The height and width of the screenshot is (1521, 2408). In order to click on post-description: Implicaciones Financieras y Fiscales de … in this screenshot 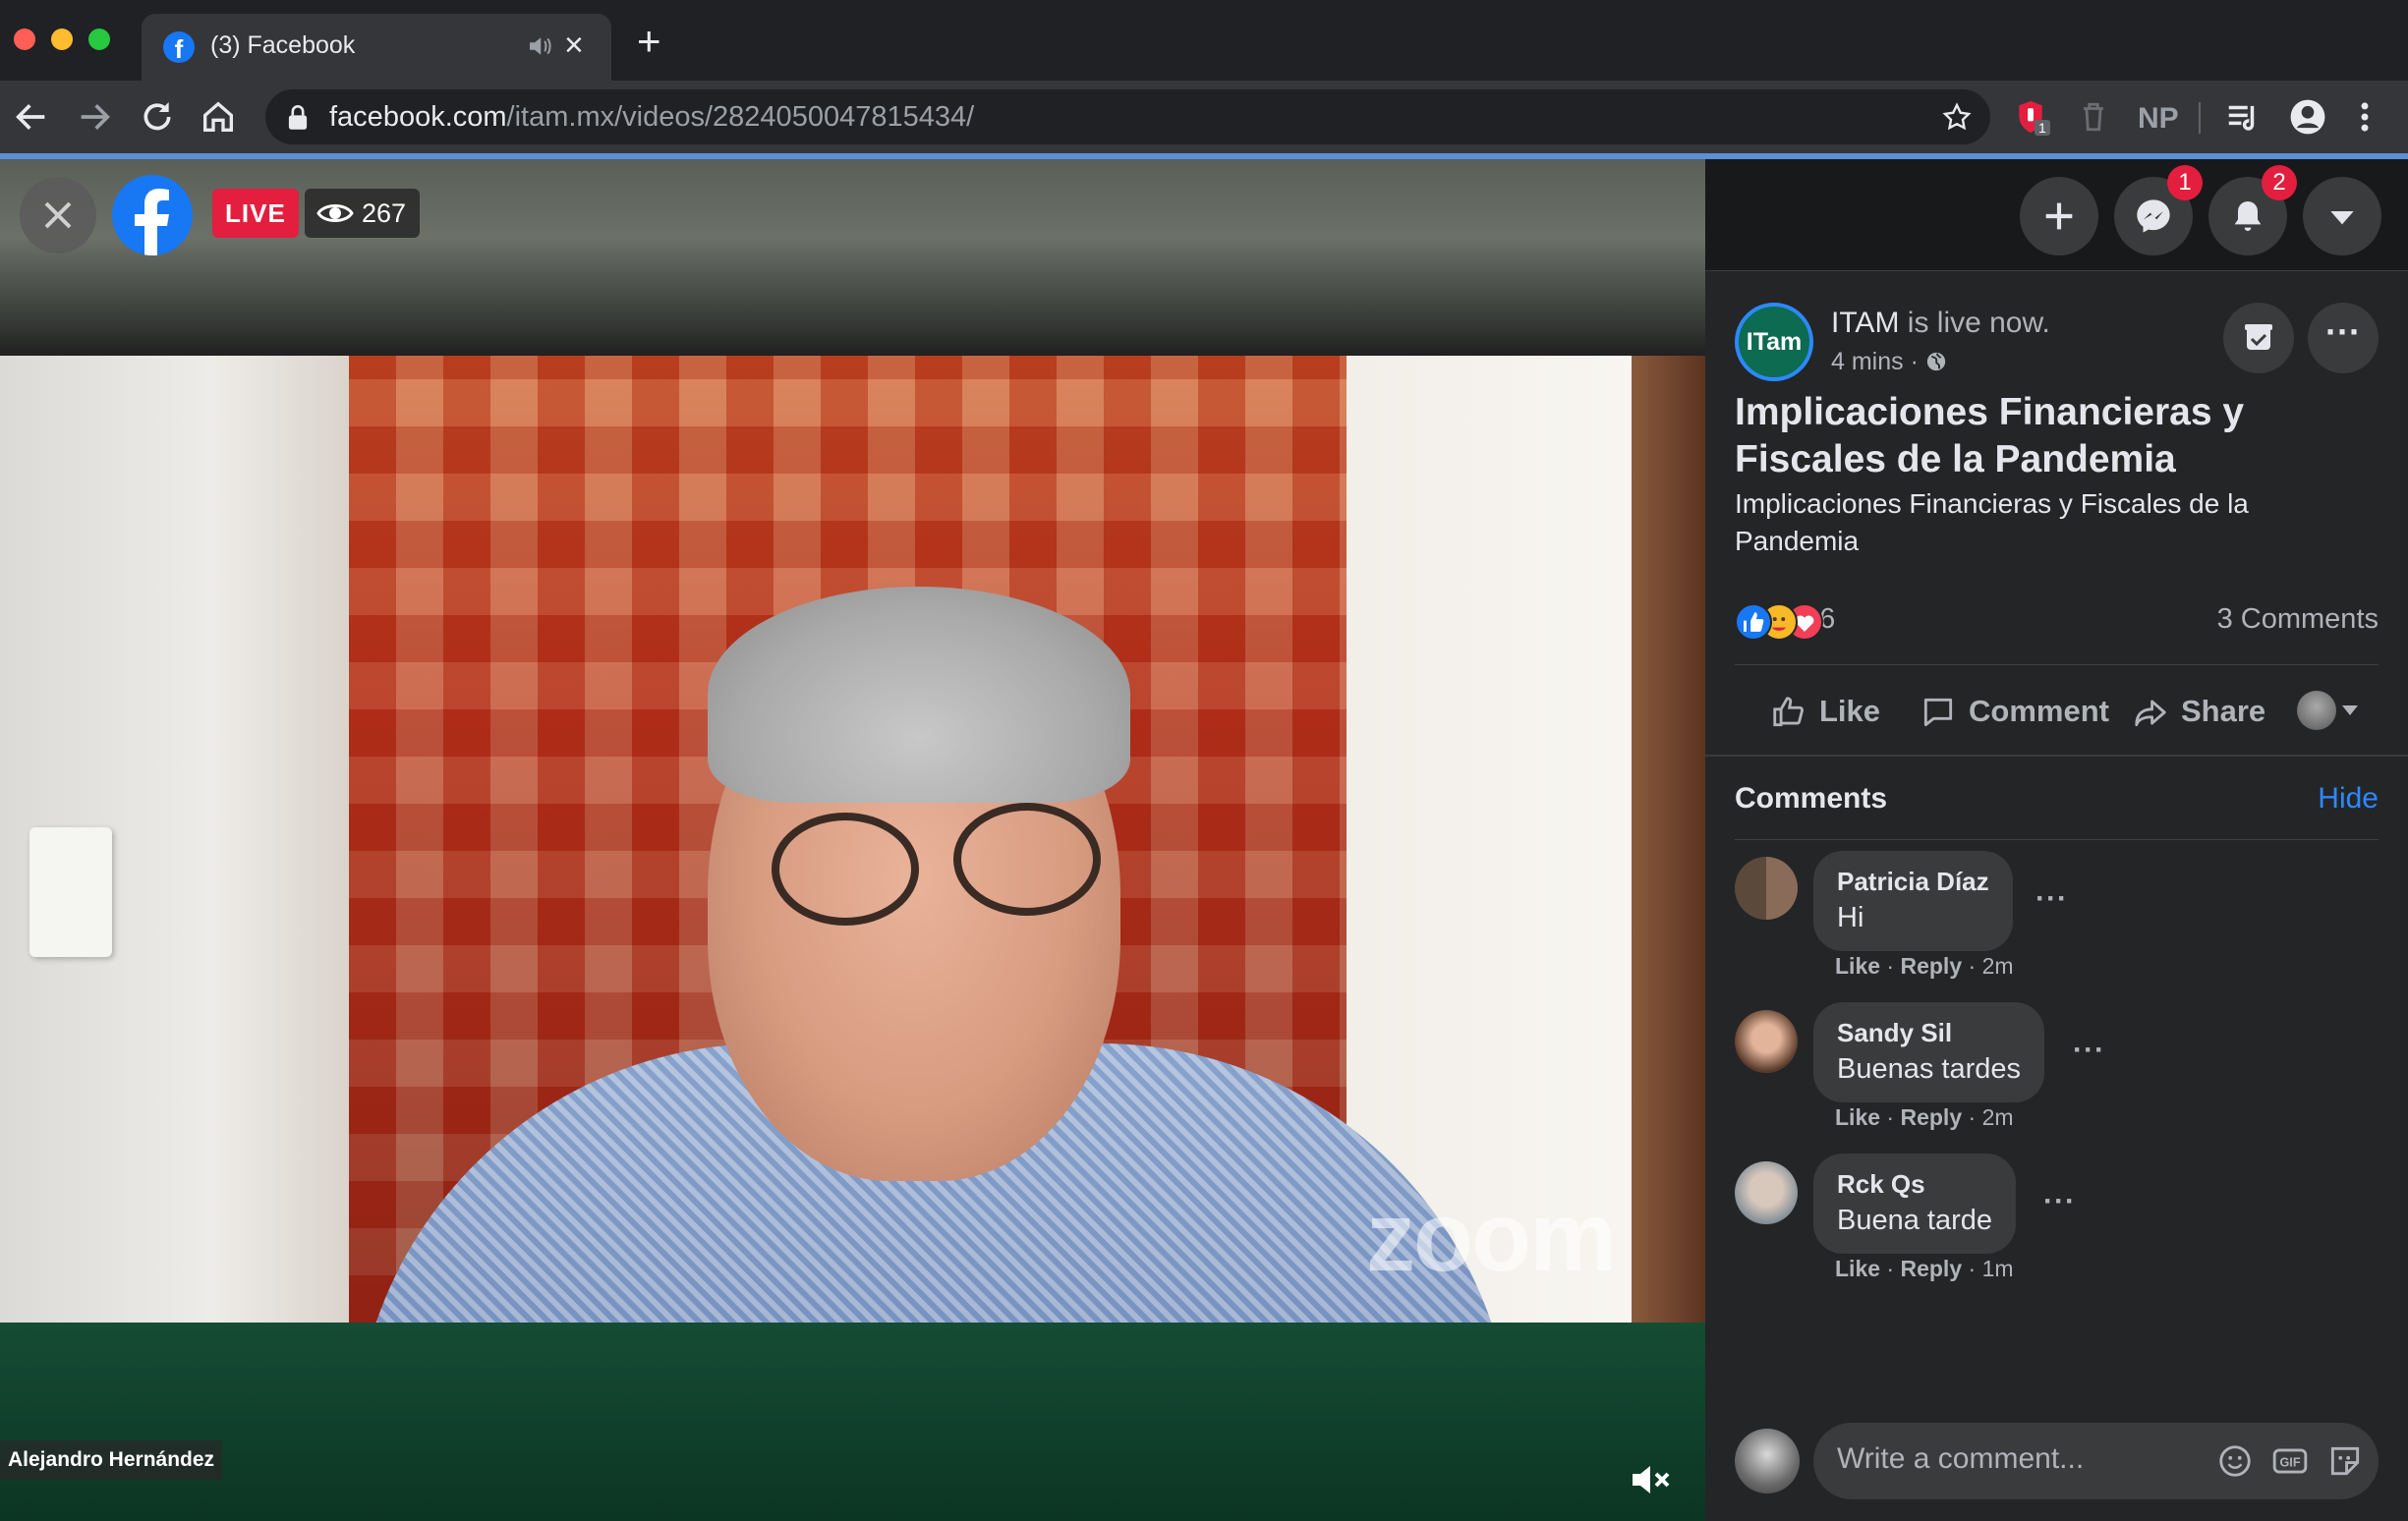, I will do `click(1992, 522)`.